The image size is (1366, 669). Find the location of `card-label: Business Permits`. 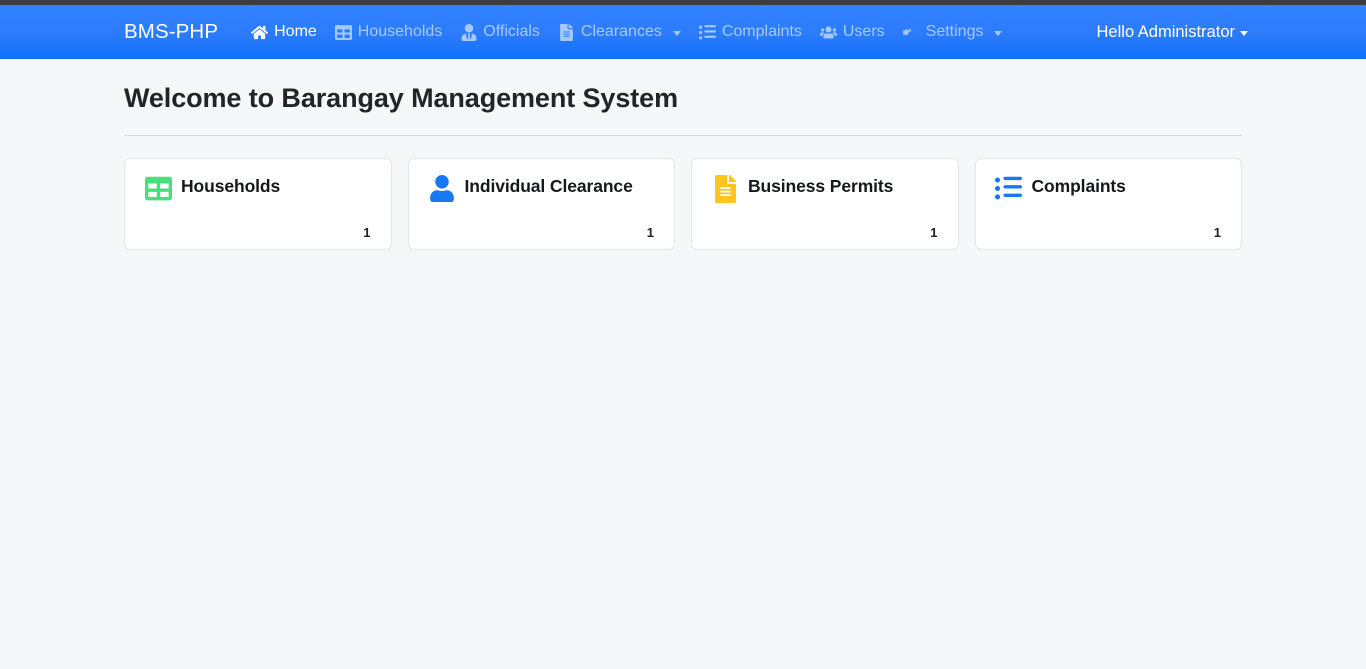

card-label: Business Permits is located at coordinates (821, 185).